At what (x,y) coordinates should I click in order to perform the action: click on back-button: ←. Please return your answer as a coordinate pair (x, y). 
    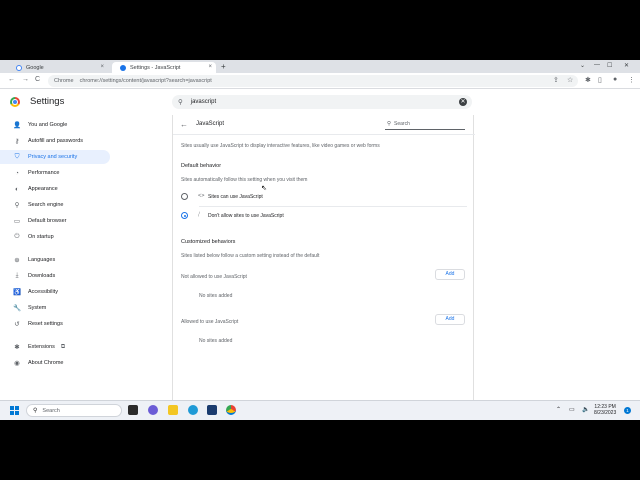
    Looking at the image, I should click on (11, 79).